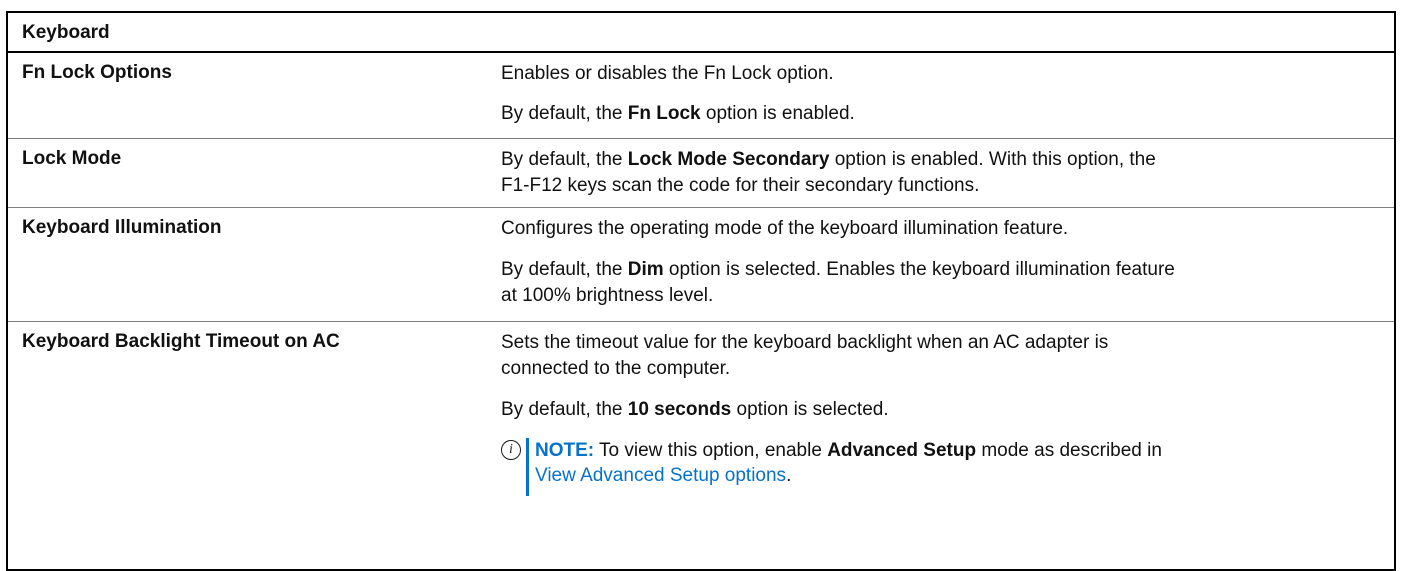 The image size is (1402, 571). What do you see at coordinates (66, 32) in the screenshot?
I see `table-title: Keyboard` at bounding box center [66, 32].